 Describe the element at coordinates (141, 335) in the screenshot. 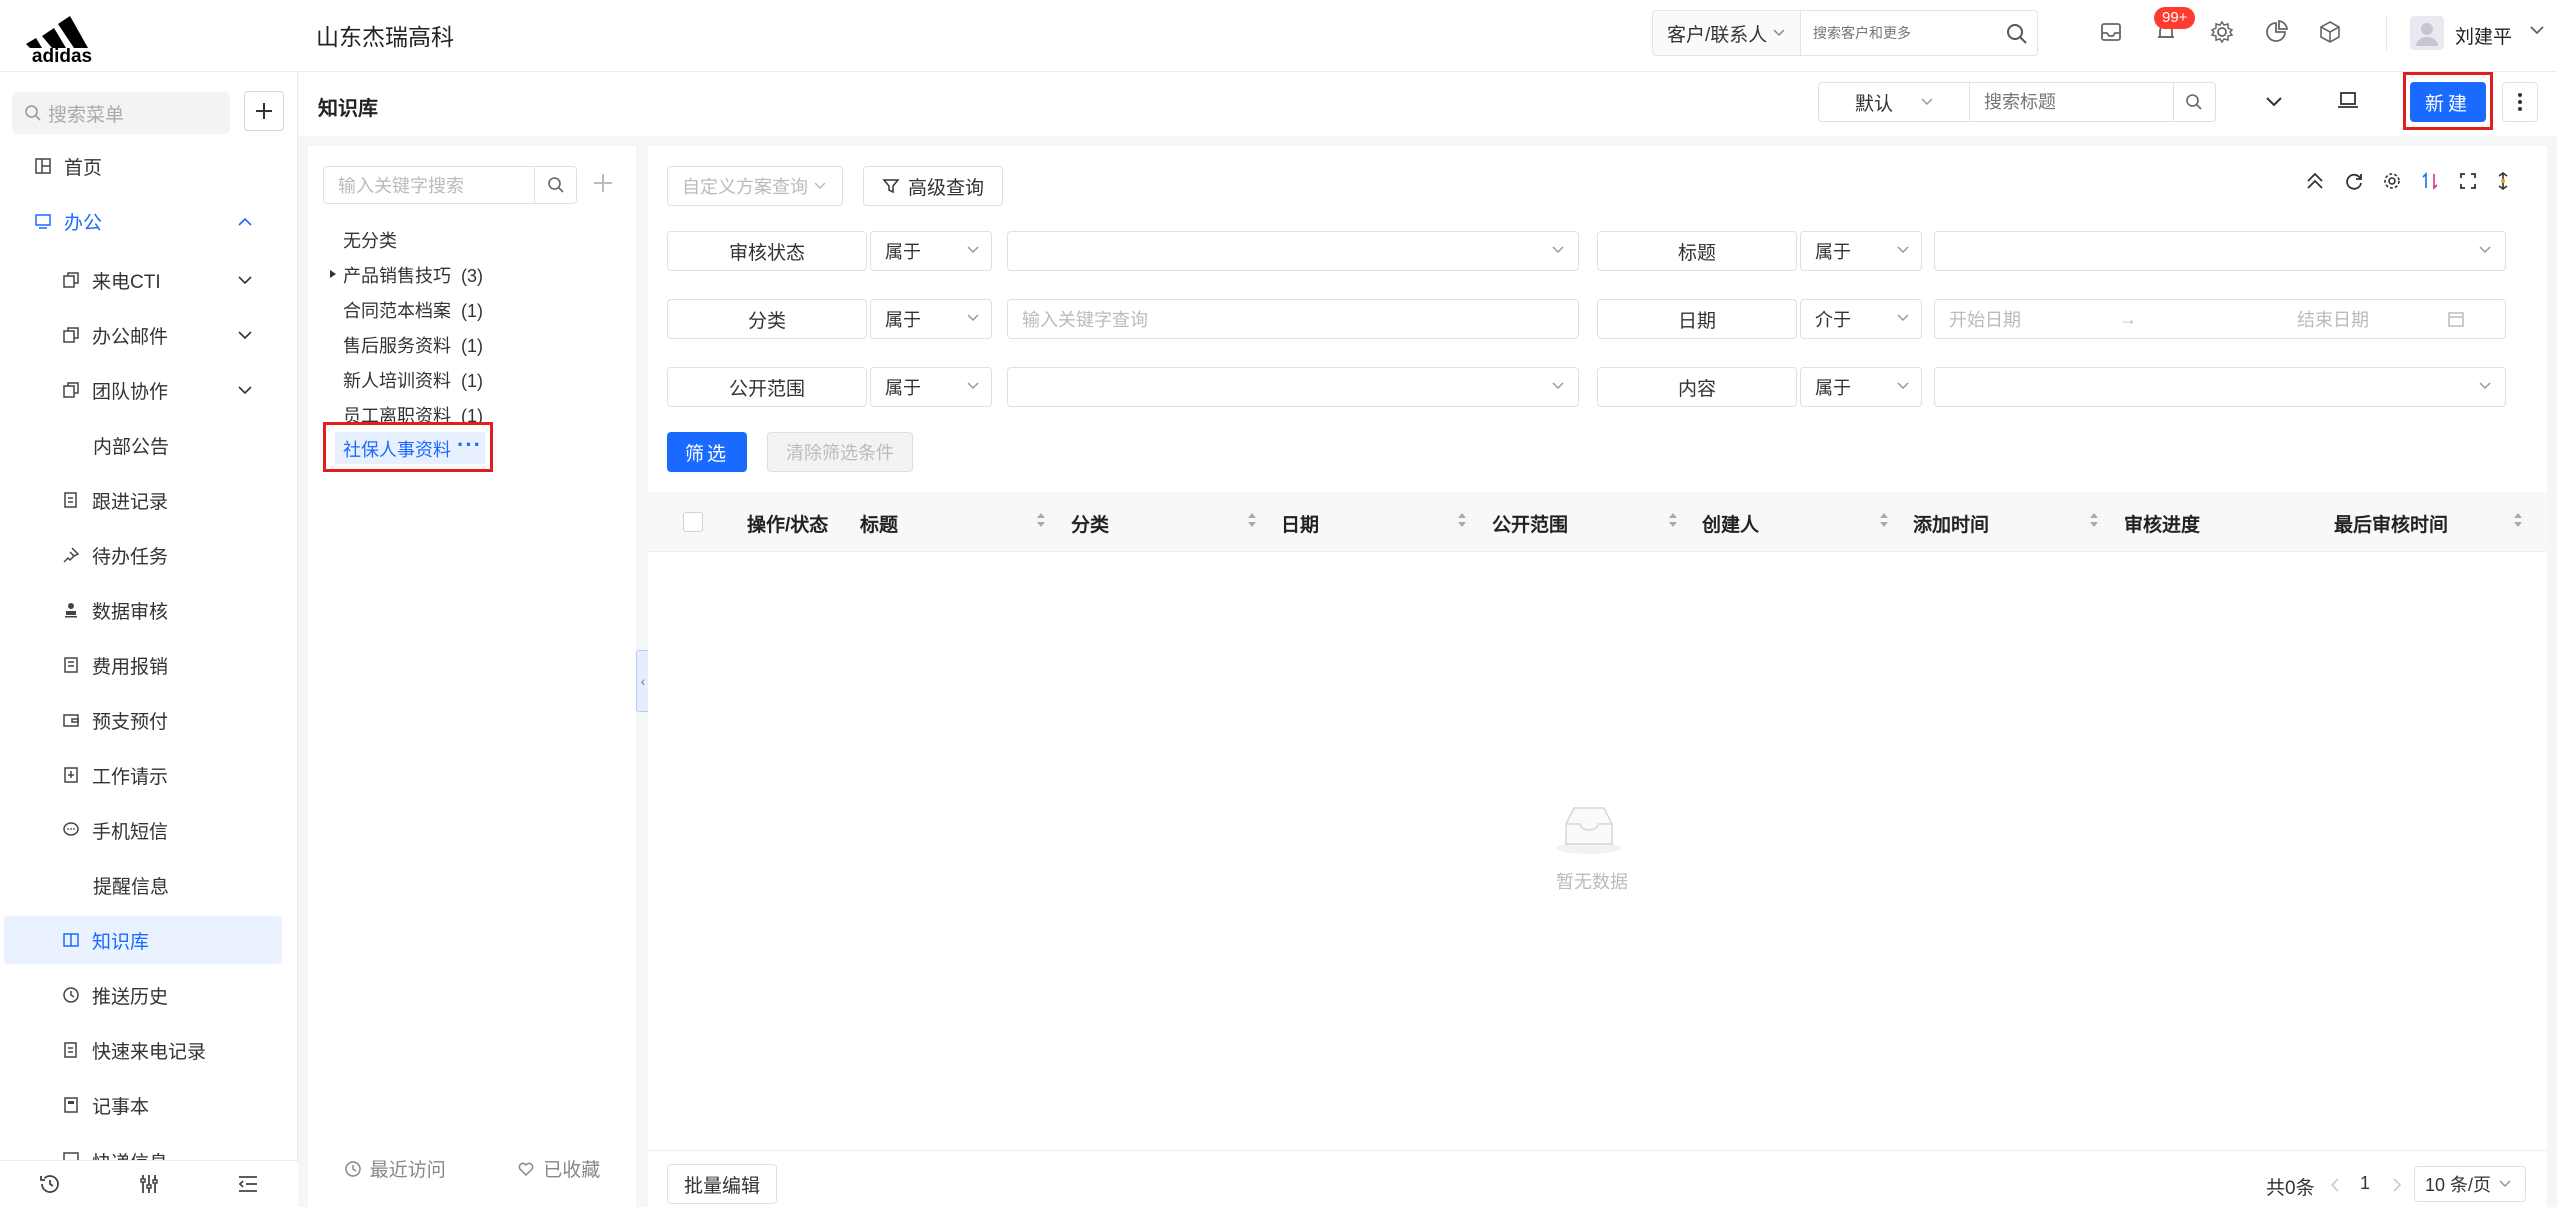

I see `sidebar-item-mail: 办公邮件` at that location.